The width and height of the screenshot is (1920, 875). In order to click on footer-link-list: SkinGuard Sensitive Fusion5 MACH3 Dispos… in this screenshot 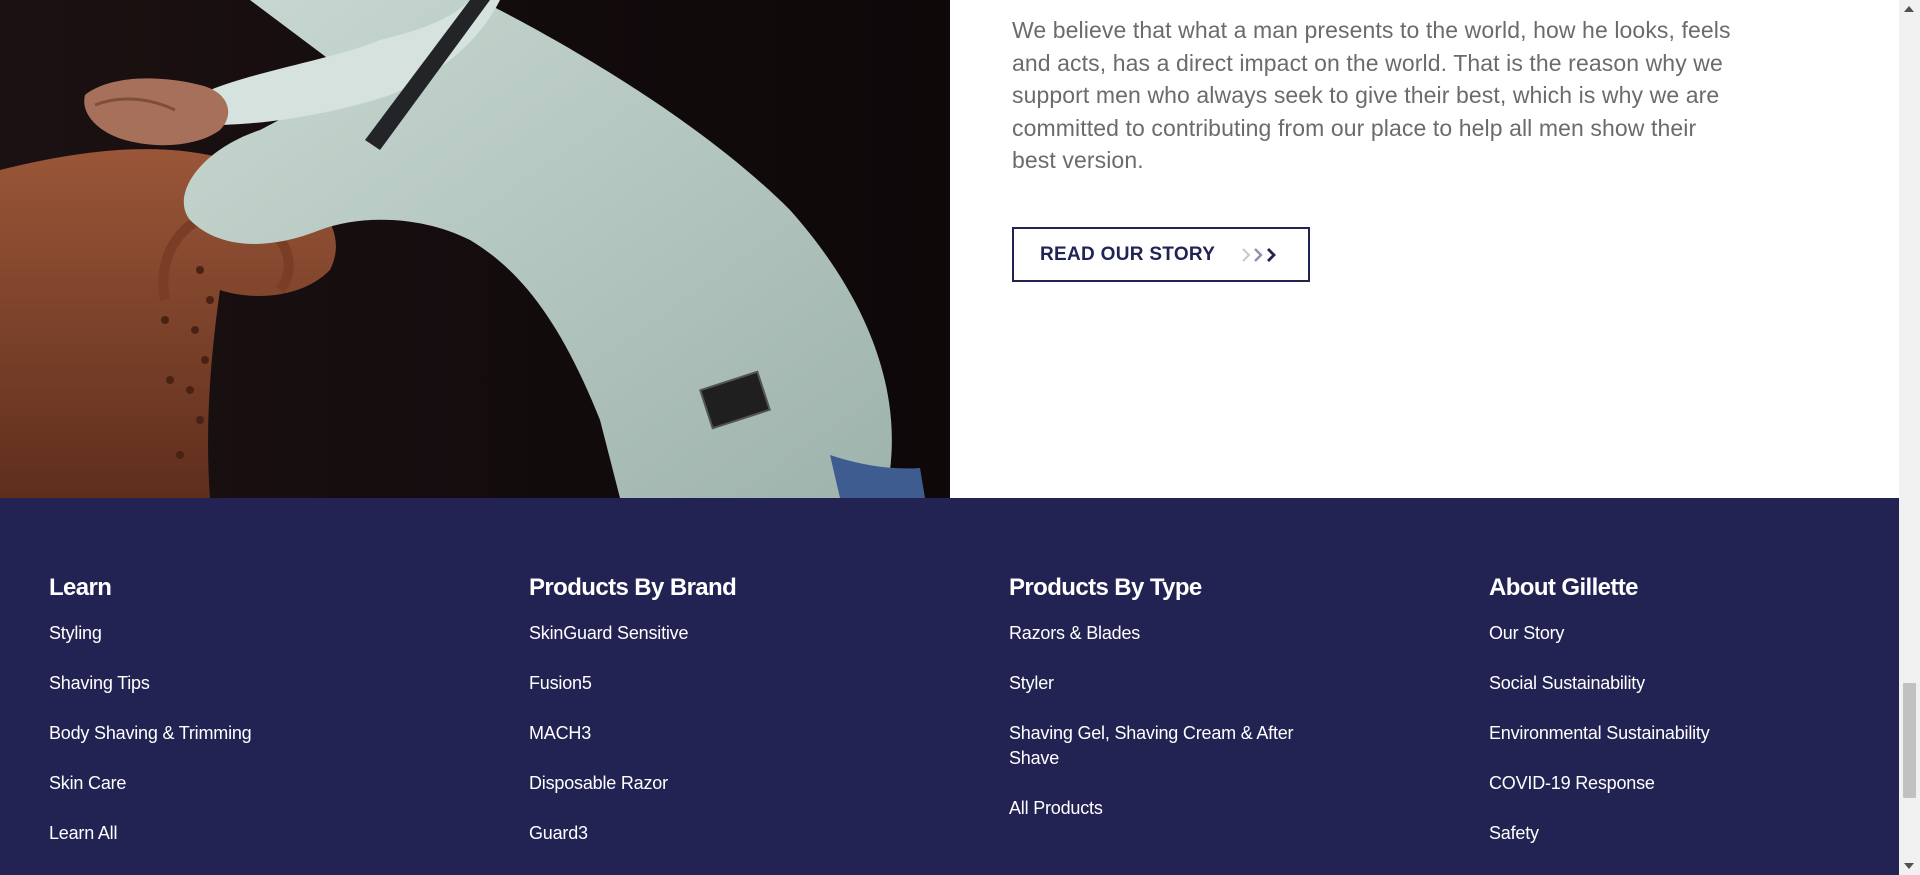, I will do `click(709, 733)`.